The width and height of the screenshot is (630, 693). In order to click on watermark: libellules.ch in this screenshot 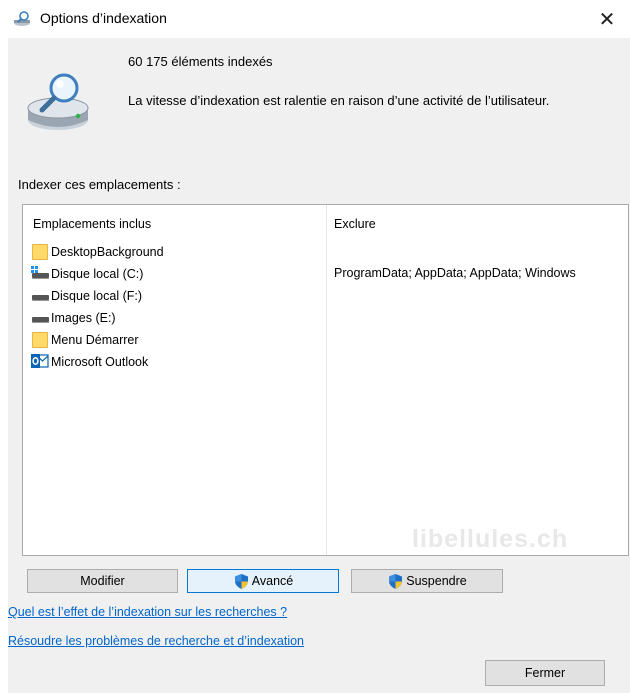, I will do `click(490, 539)`.